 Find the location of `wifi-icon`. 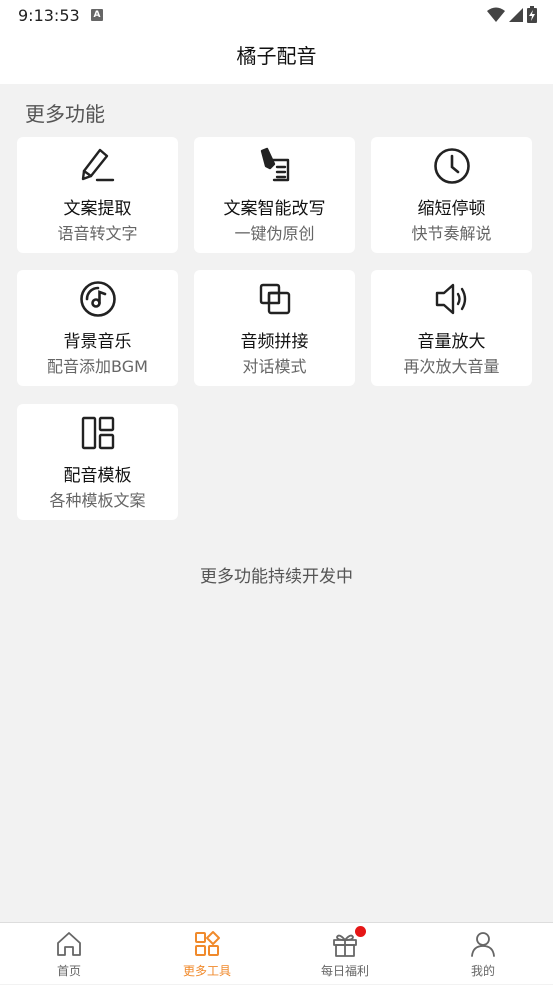

wifi-icon is located at coordinates (496, 14).